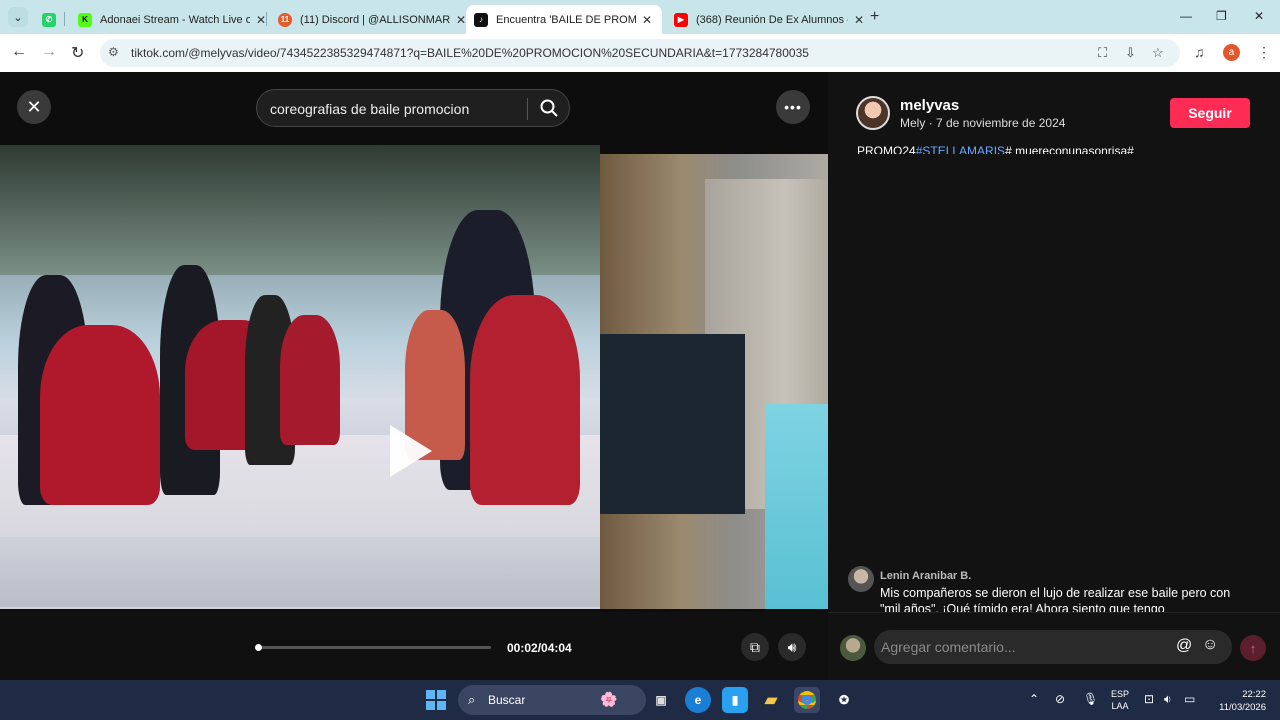 Image resolution: width=1280 pixels, height=720 pixels. Describe the element at coordinates (1238, 701) in the screenshot. I see `clock: 22:22 11/03/2026` at that location.